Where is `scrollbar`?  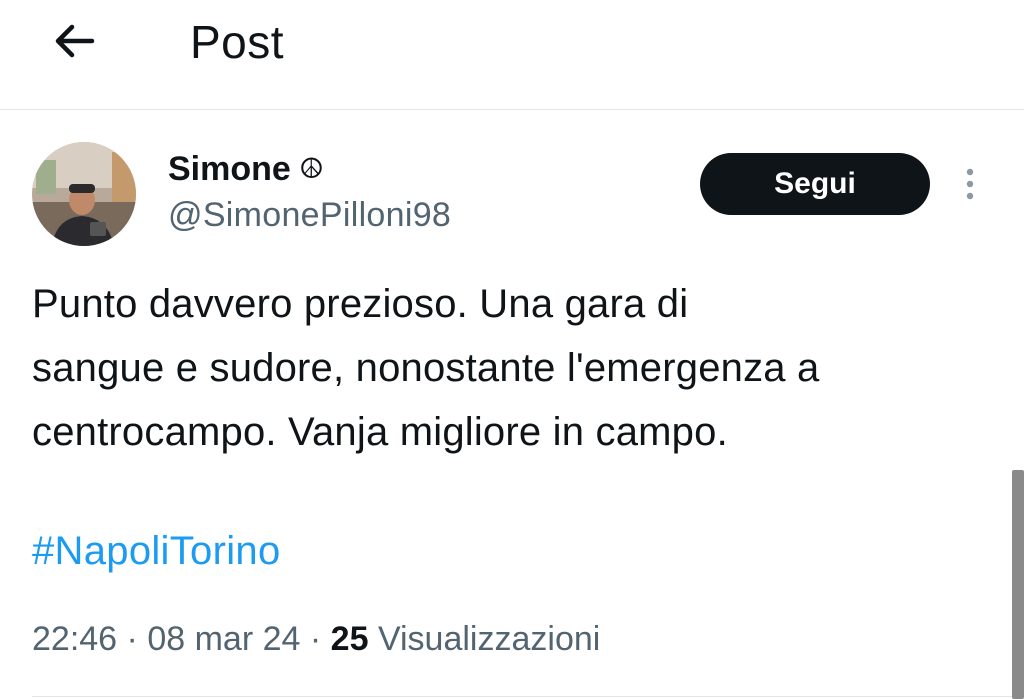
scrollbar is located at coordinates (1018, 584).